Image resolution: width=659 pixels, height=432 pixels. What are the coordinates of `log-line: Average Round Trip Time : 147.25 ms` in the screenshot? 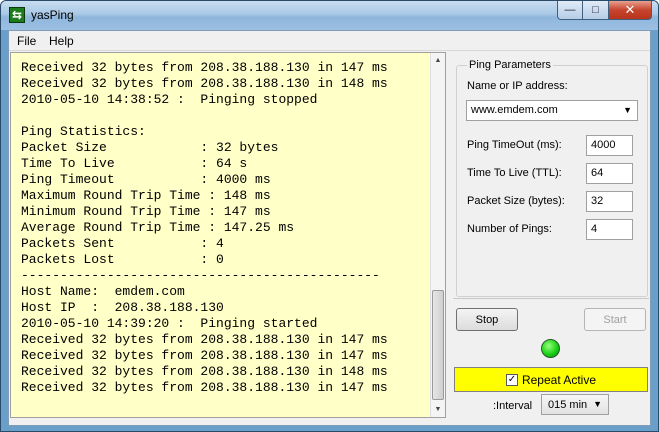 It's located at (158, 227).